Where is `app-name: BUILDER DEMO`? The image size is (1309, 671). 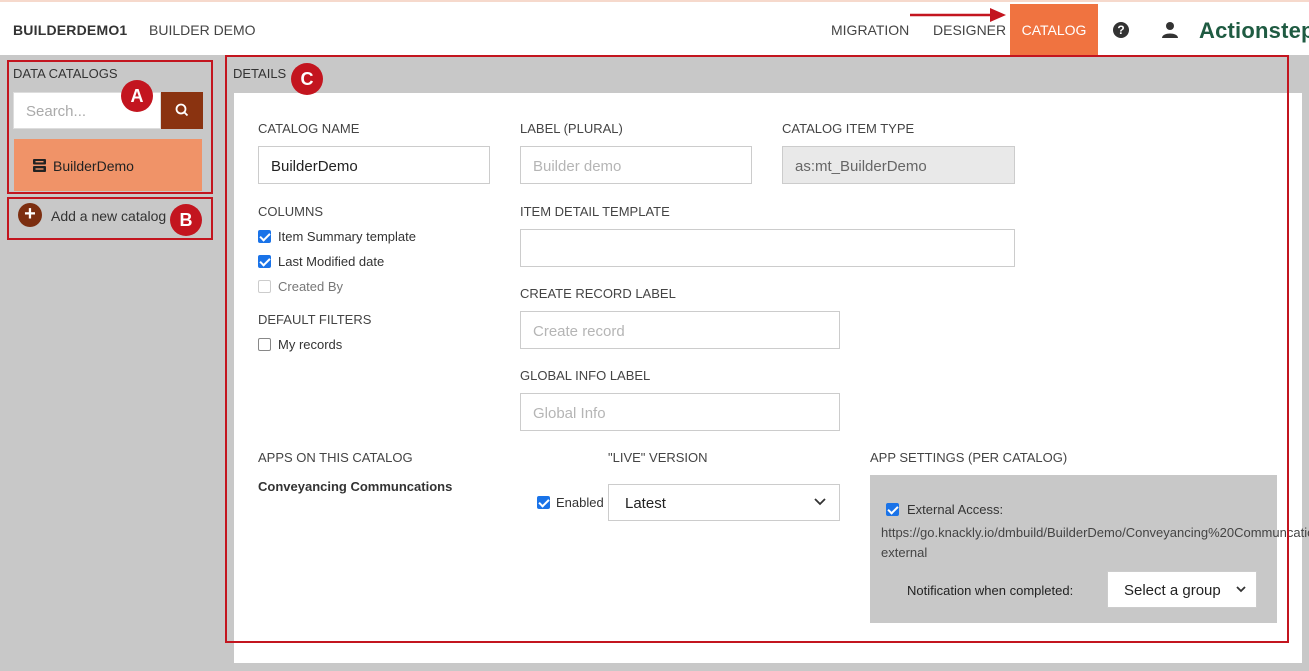 app-name: BUILDER DEMO is located at coordinates (202, 30).